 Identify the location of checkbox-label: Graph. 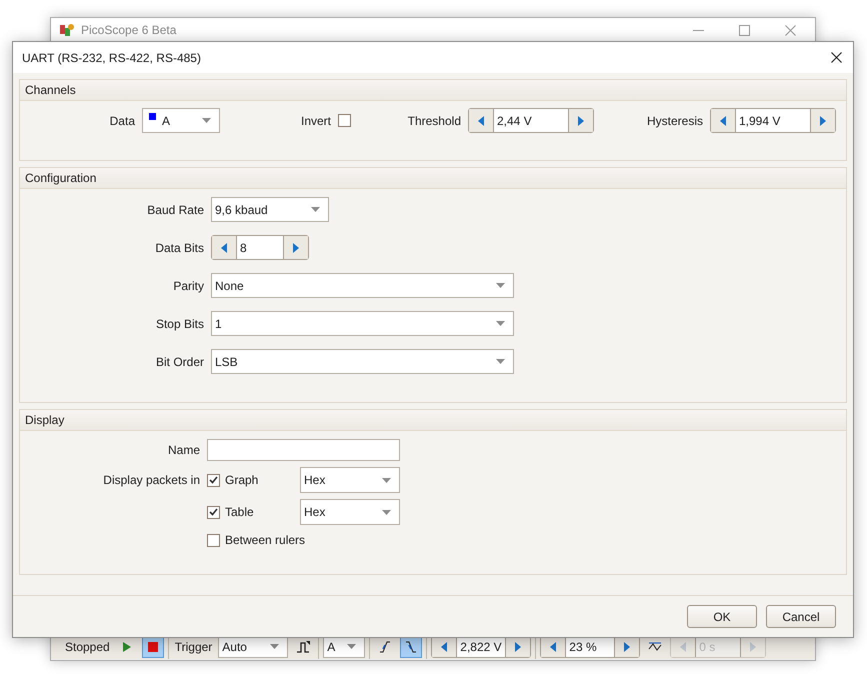
(241, 480).